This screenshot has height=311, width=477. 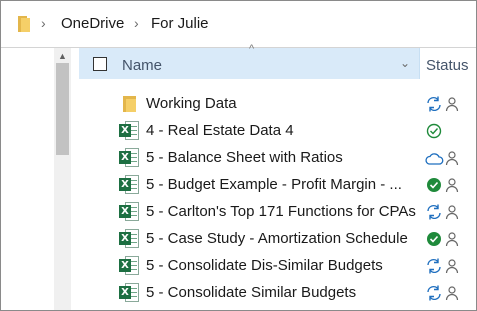 I want to click on file-name: 4 - Real Estate Data 4, so click(x=220, y=130).